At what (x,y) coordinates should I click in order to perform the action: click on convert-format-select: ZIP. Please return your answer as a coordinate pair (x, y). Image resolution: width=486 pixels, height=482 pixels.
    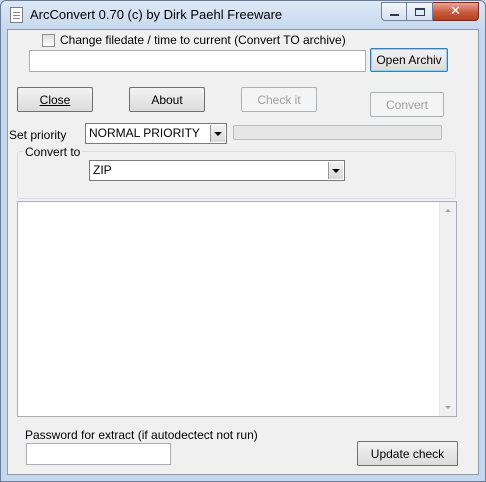
    Looking at the image, I should click on (217, 170).